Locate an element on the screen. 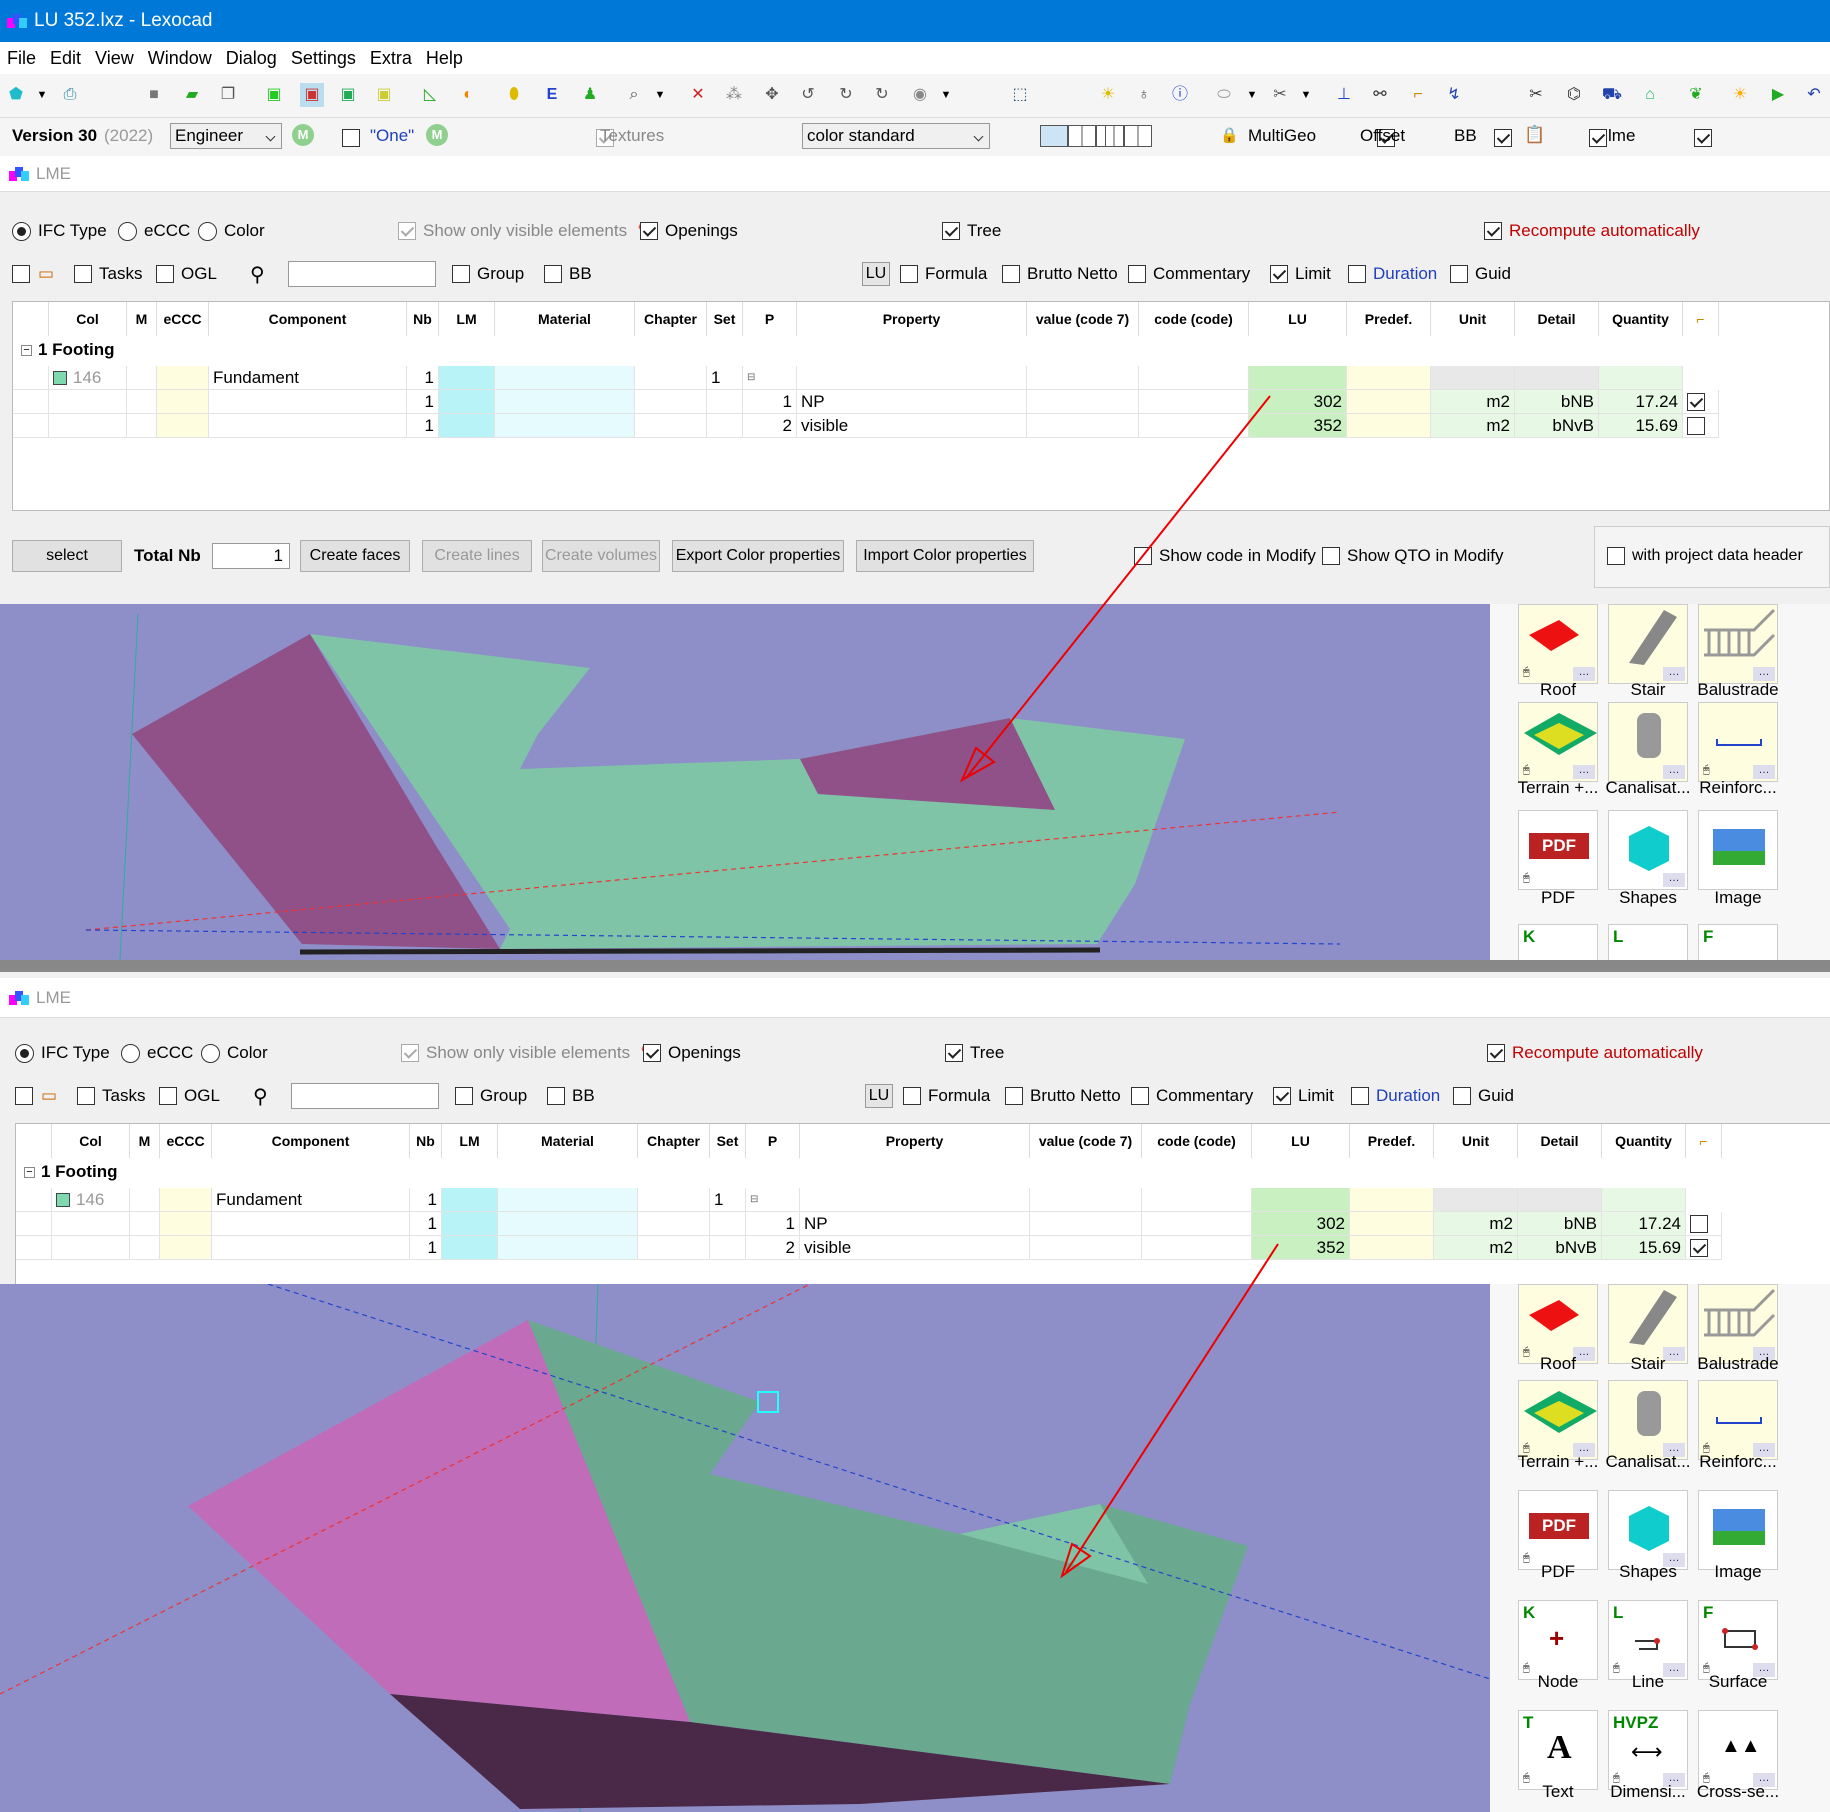  layers-icon: ⬮ is located at coordinates (514, 95).